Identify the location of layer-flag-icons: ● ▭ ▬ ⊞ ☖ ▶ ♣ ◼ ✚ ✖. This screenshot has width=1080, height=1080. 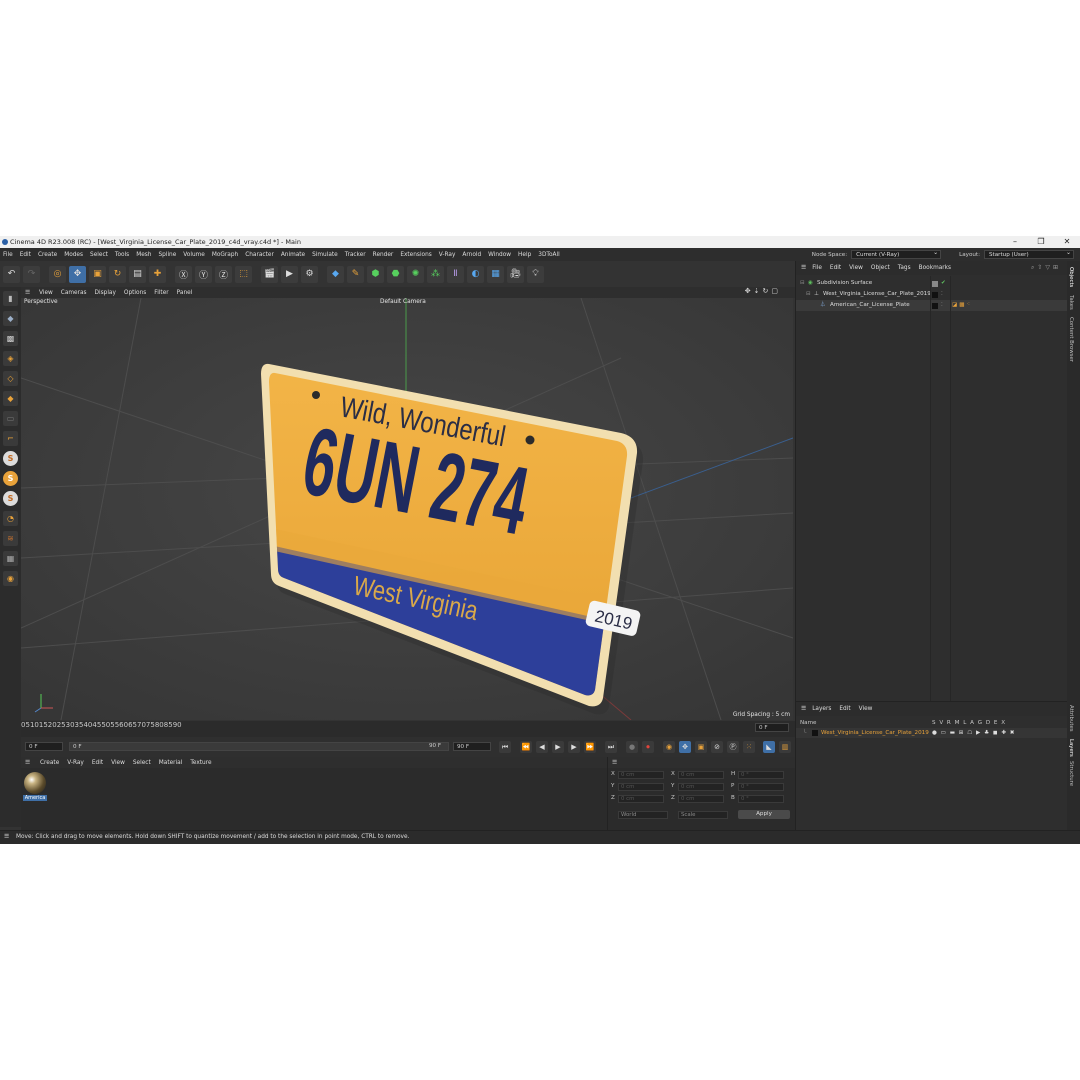
(974, 733).